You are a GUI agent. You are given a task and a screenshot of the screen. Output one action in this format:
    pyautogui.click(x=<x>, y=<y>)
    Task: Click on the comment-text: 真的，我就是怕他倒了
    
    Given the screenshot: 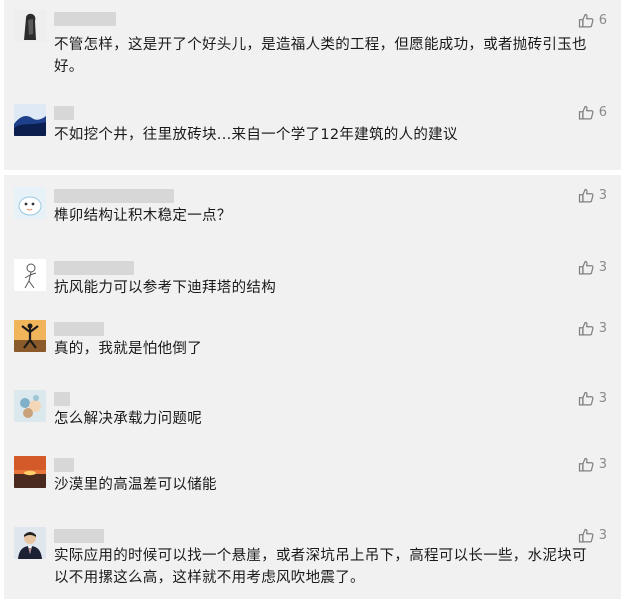 What is the action you would take?
    pyautogui.click(x=128, y=349)
    